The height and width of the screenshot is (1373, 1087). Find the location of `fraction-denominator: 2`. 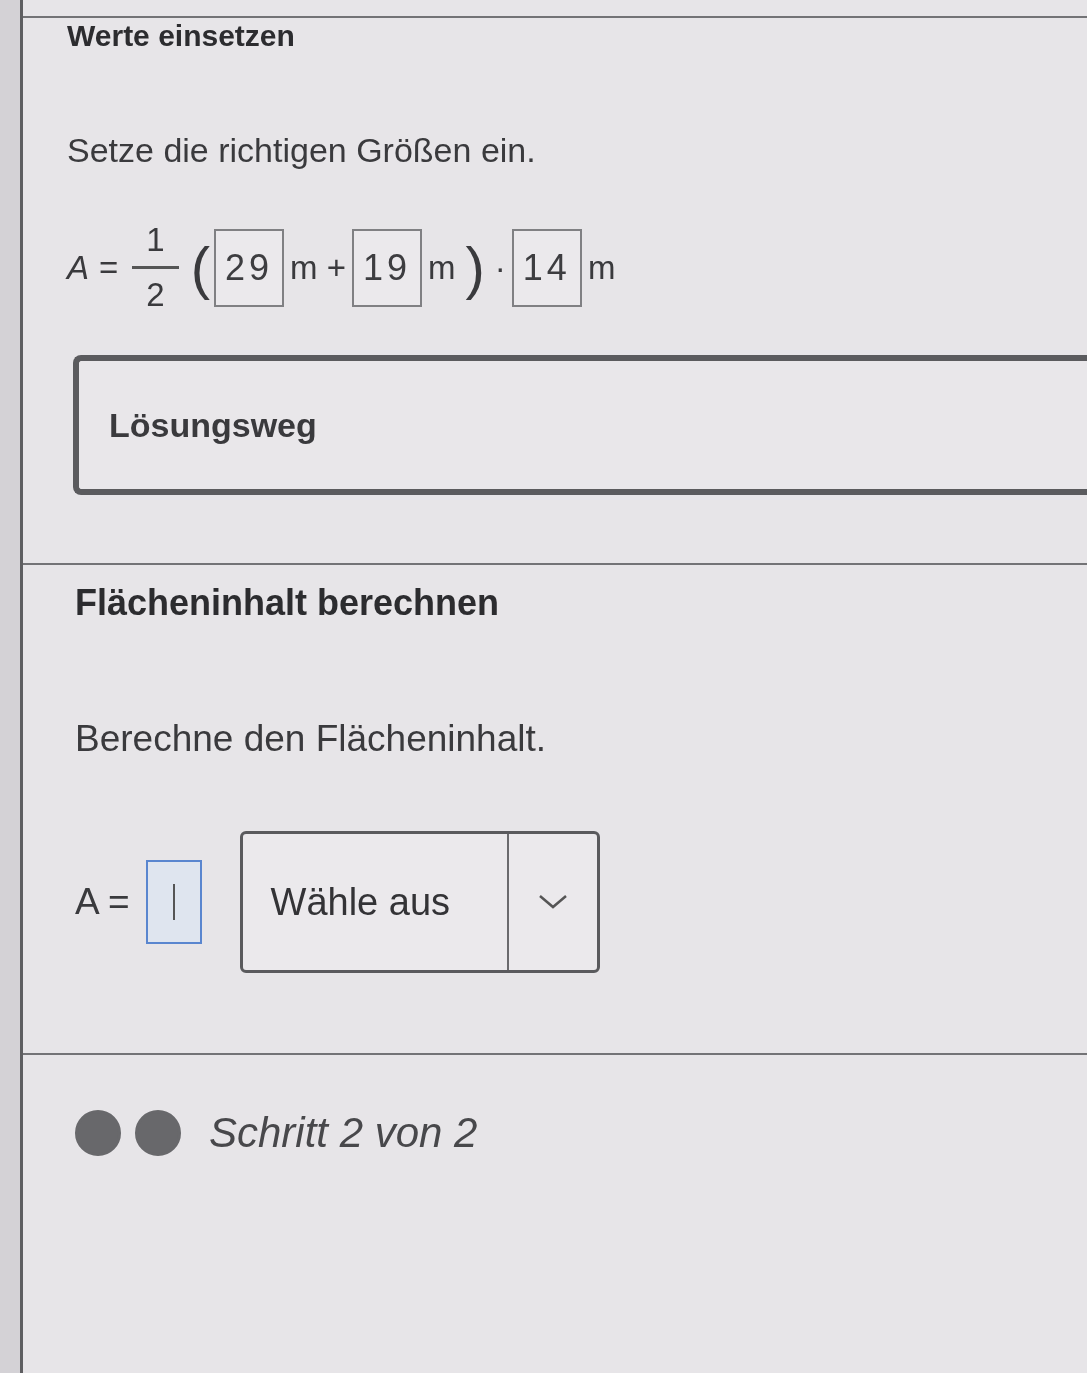

fraction-denominator: 2 is located at coordinates (155, 295).